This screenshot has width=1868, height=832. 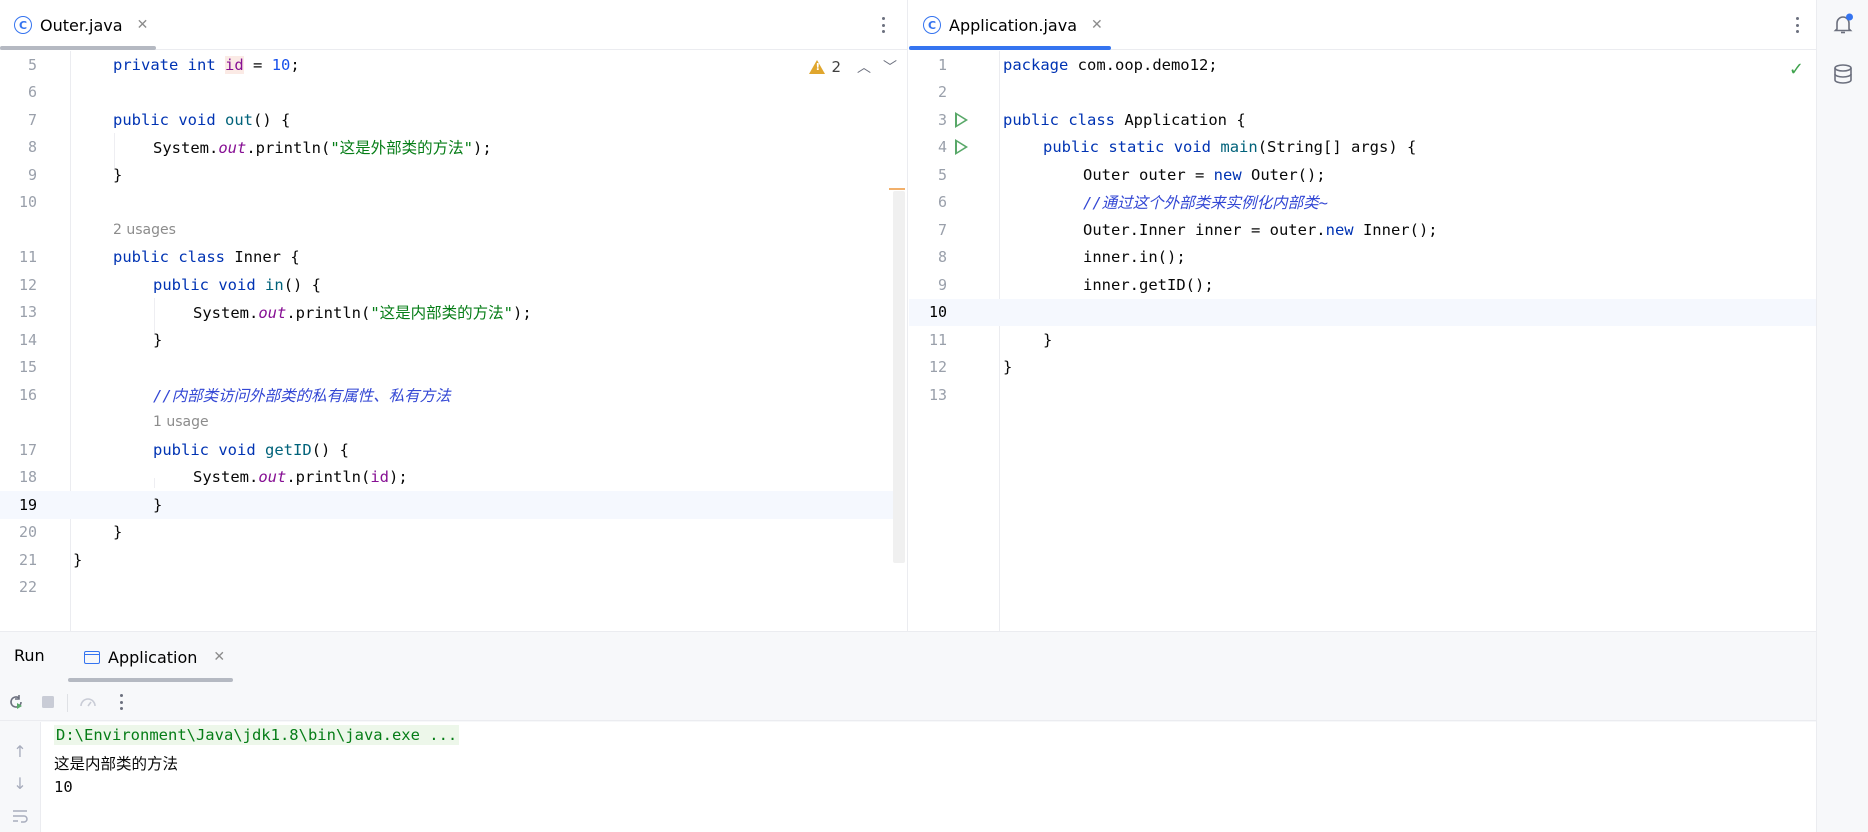 I want to click on run-tab-application: Application ✕, so click(x=154, y=657).